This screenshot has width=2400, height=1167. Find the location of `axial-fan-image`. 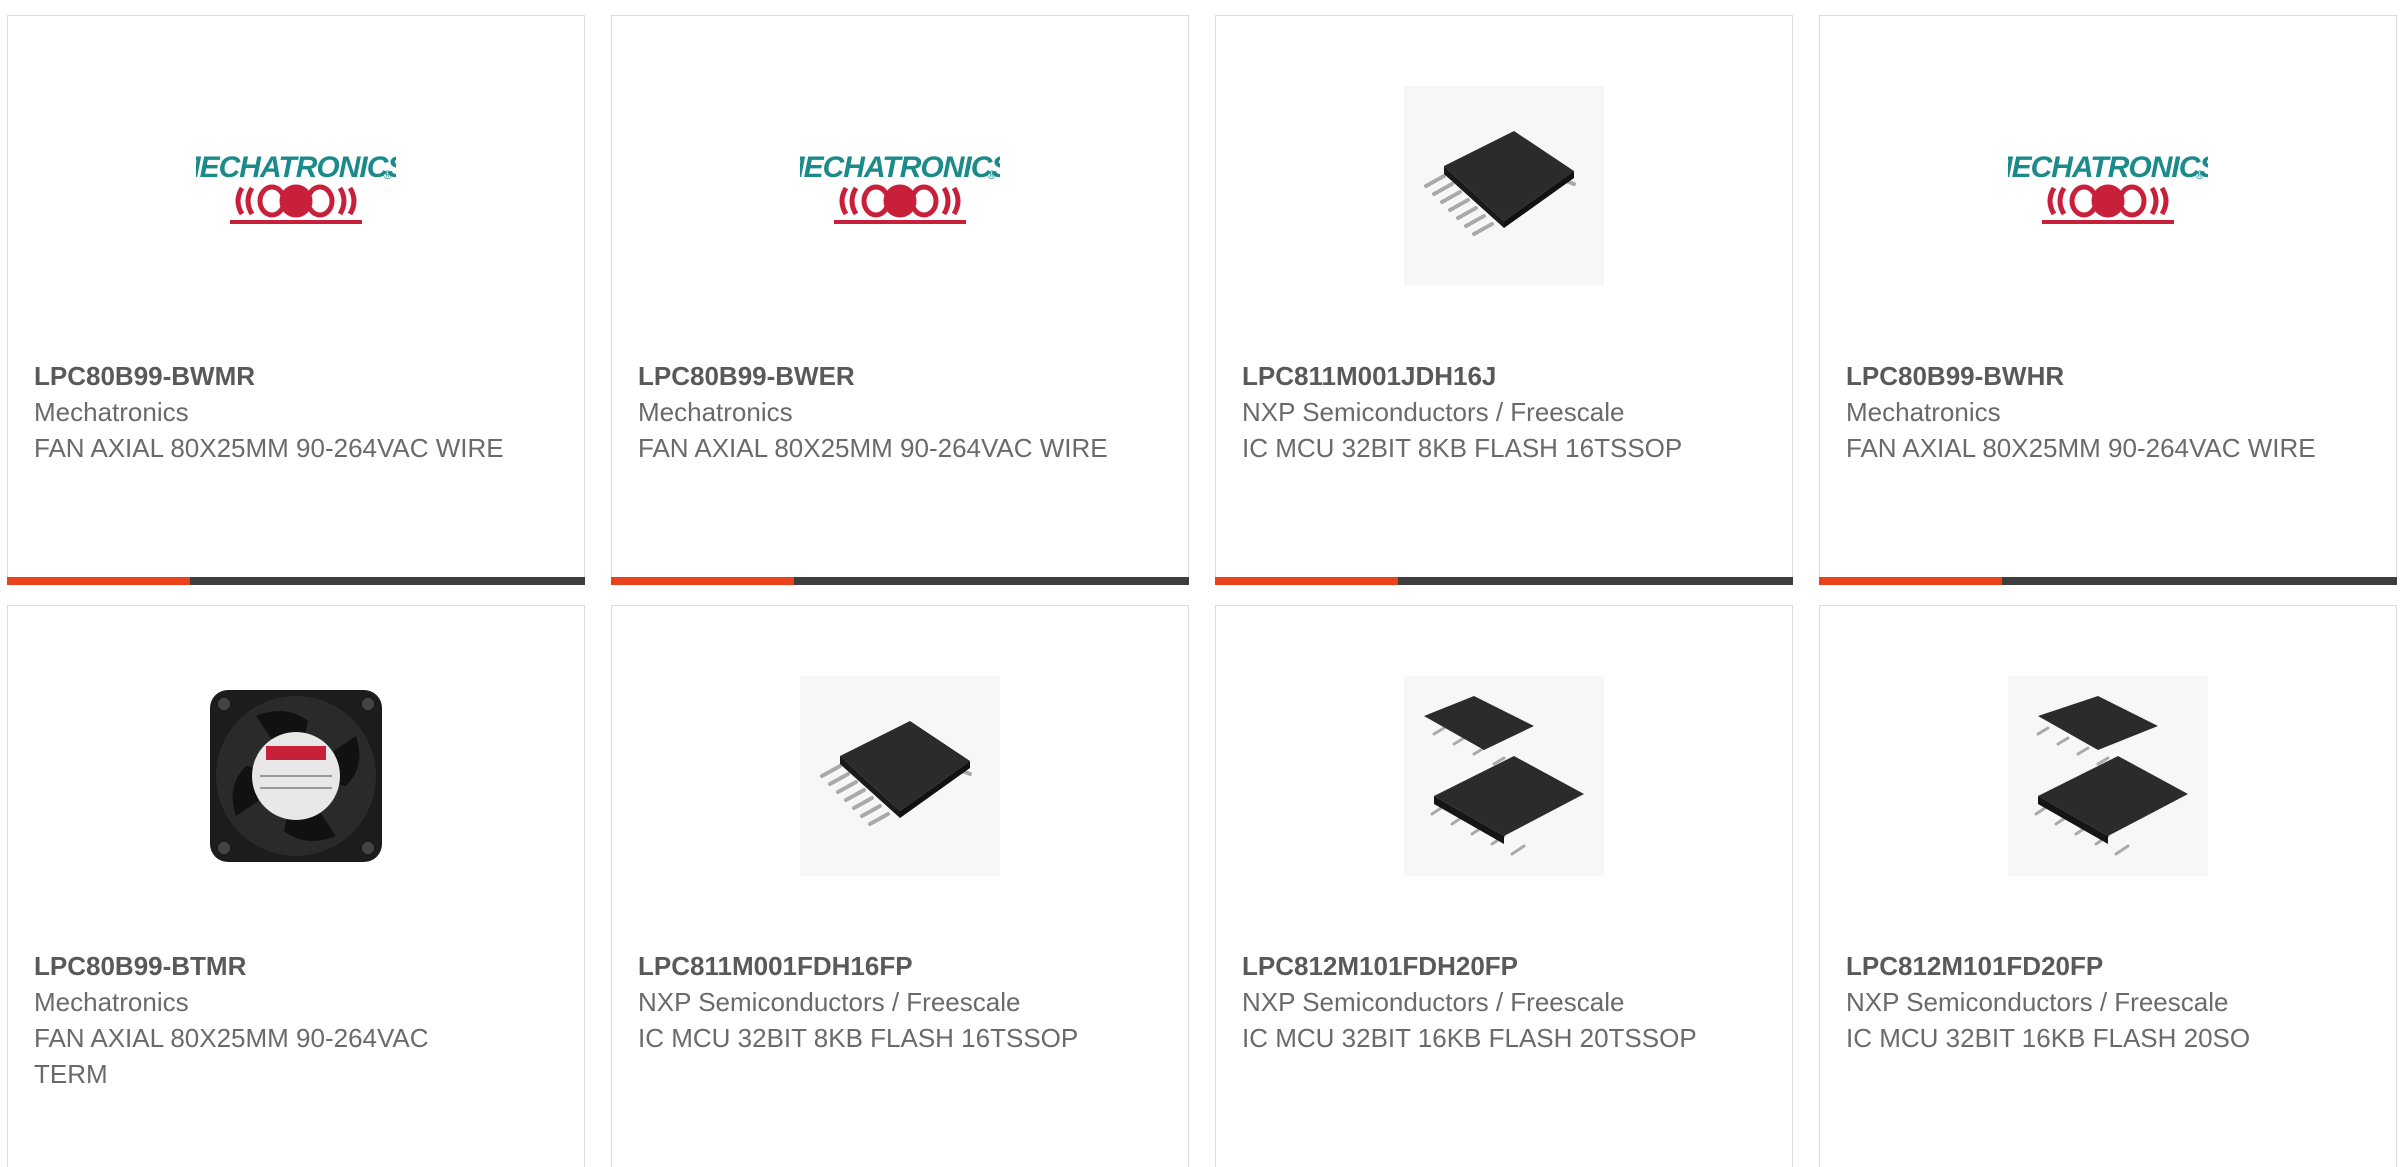

axial-fan-image is located at coordinates (296, 776).